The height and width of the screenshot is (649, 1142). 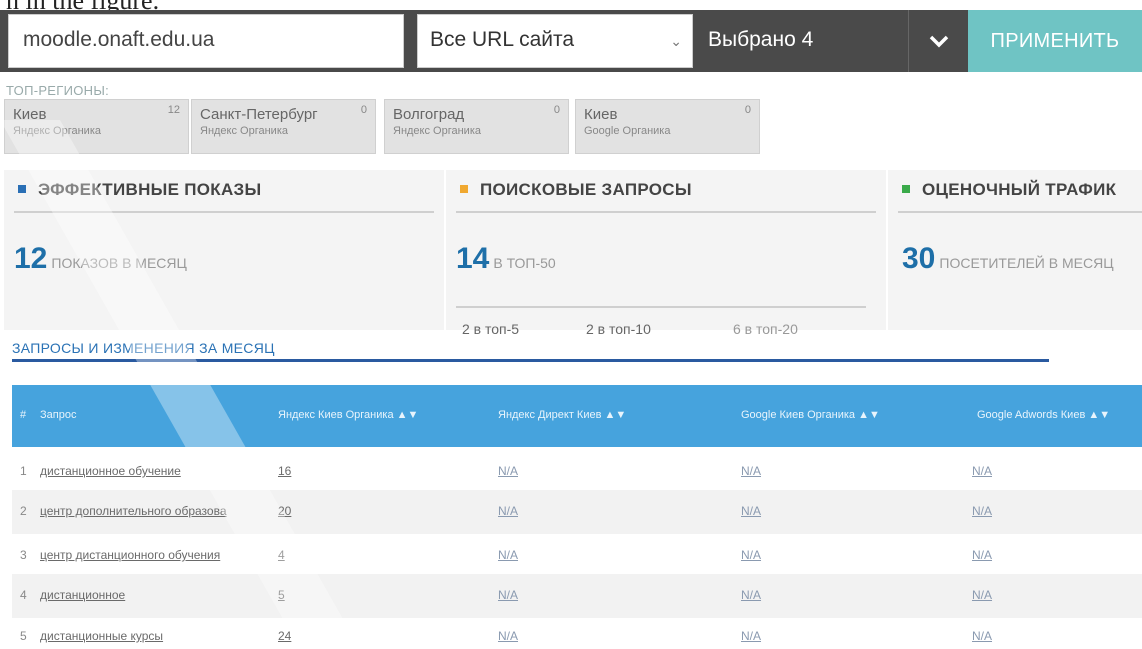 I want to click on region-count: 12, so click(x=173, y=110).